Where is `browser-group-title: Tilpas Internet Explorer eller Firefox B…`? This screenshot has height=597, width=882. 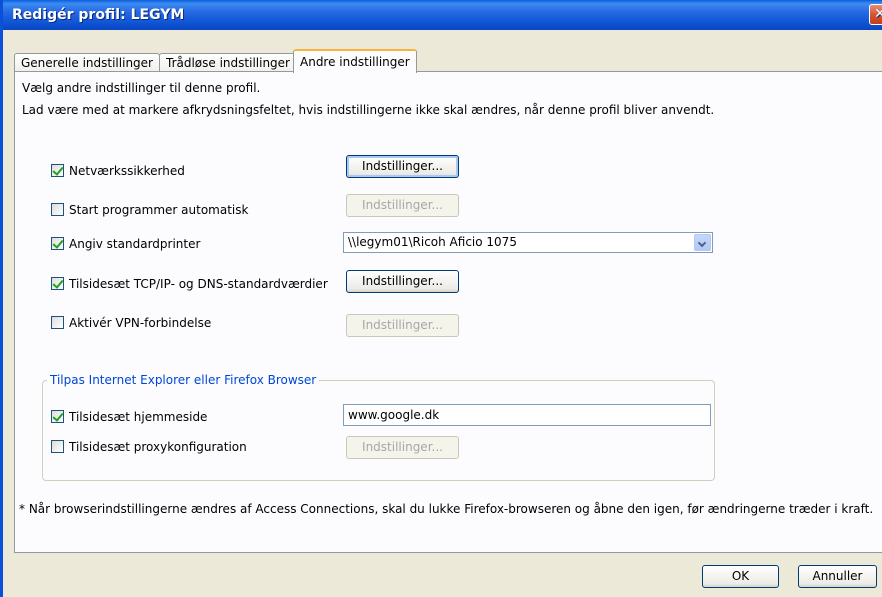
browser-group-title: Tilpas Internet Explorer eller Firefox B… is located at coordinates (183, 380).